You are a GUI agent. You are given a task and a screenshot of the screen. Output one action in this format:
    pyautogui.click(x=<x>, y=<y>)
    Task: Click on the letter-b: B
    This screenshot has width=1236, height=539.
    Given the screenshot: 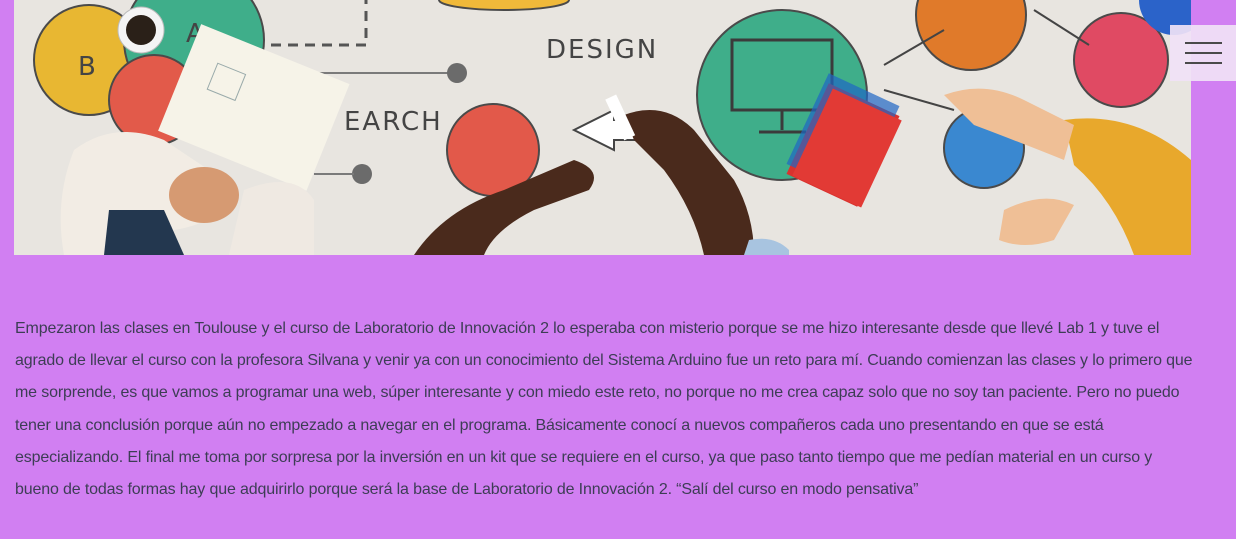 What is the action you would take?
    pyautogui.click(x=87, y=67)
    